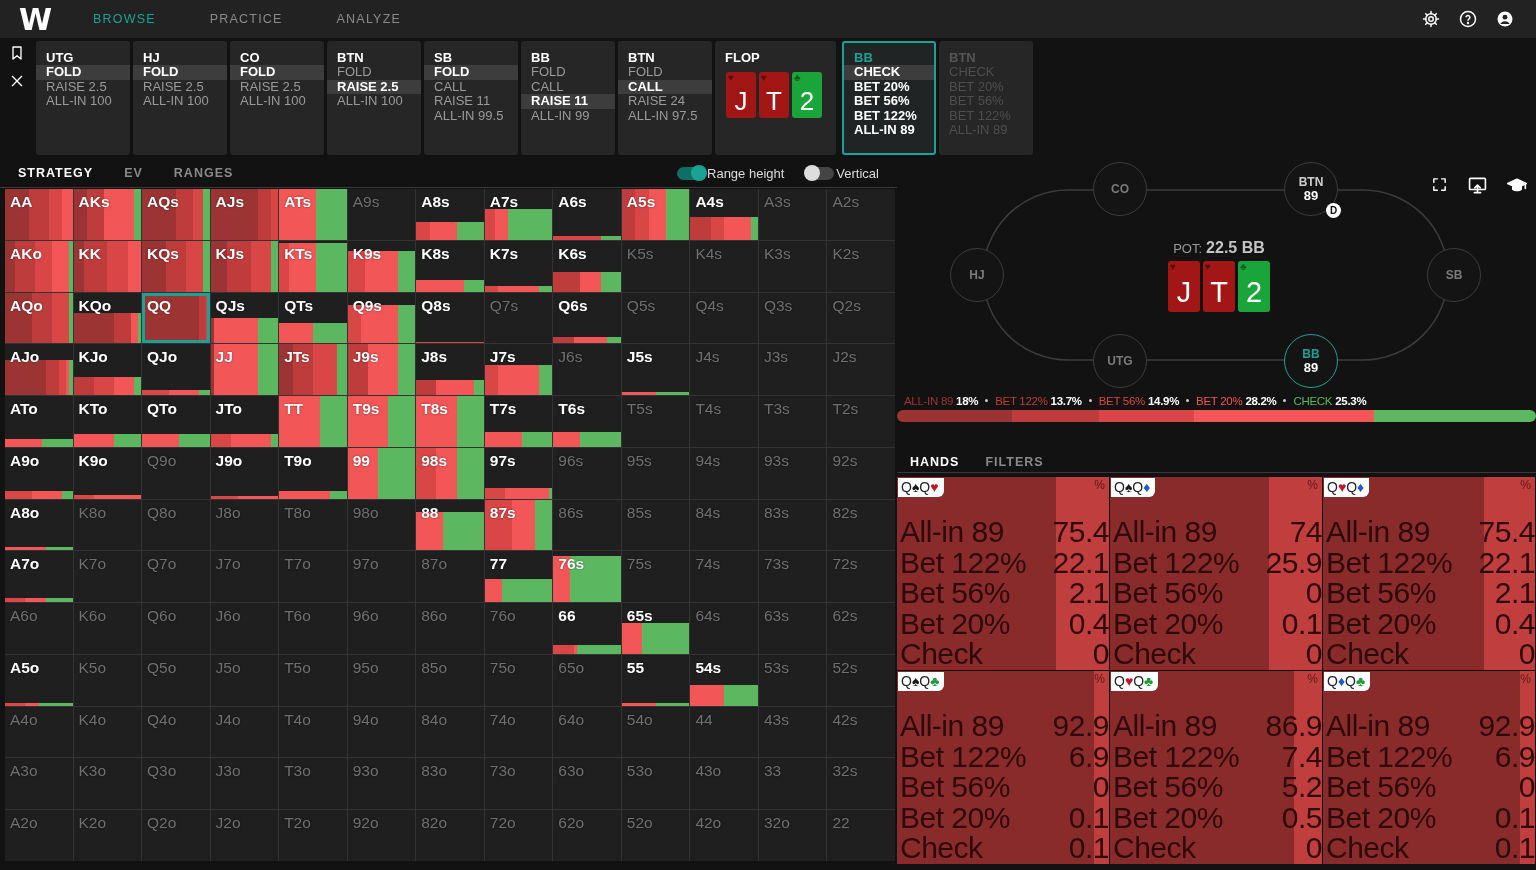  I want to click on hand-cell: 87s, so click(518, 525).